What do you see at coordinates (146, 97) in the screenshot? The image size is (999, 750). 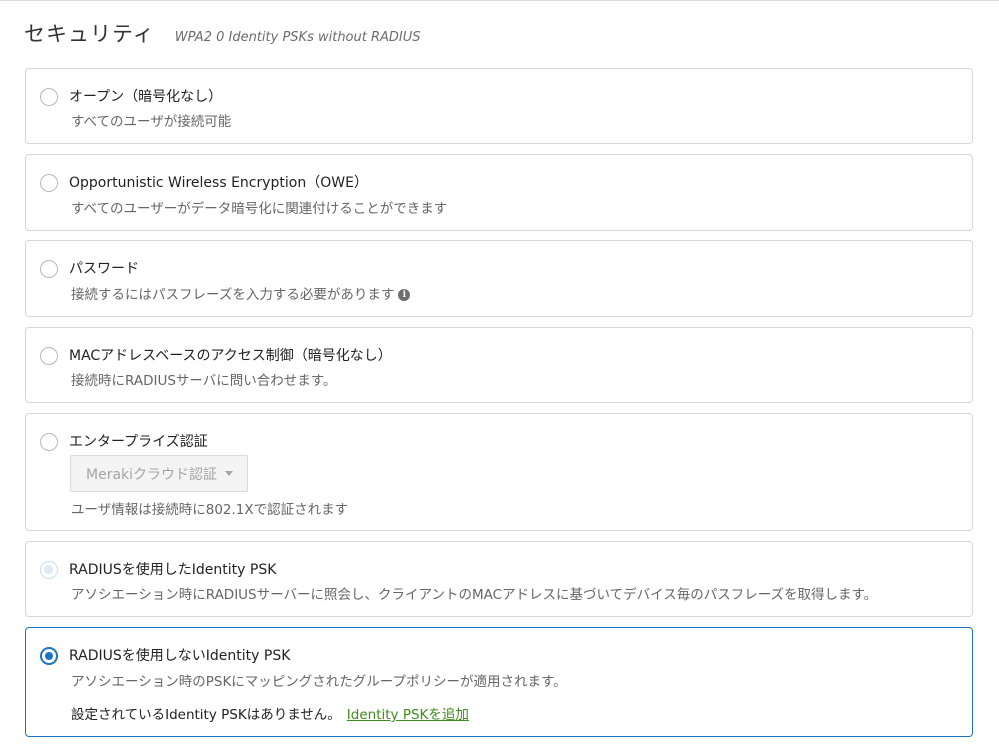 I see `option-label: オープン（暗号化なし）` at bounding box center [146, 97].